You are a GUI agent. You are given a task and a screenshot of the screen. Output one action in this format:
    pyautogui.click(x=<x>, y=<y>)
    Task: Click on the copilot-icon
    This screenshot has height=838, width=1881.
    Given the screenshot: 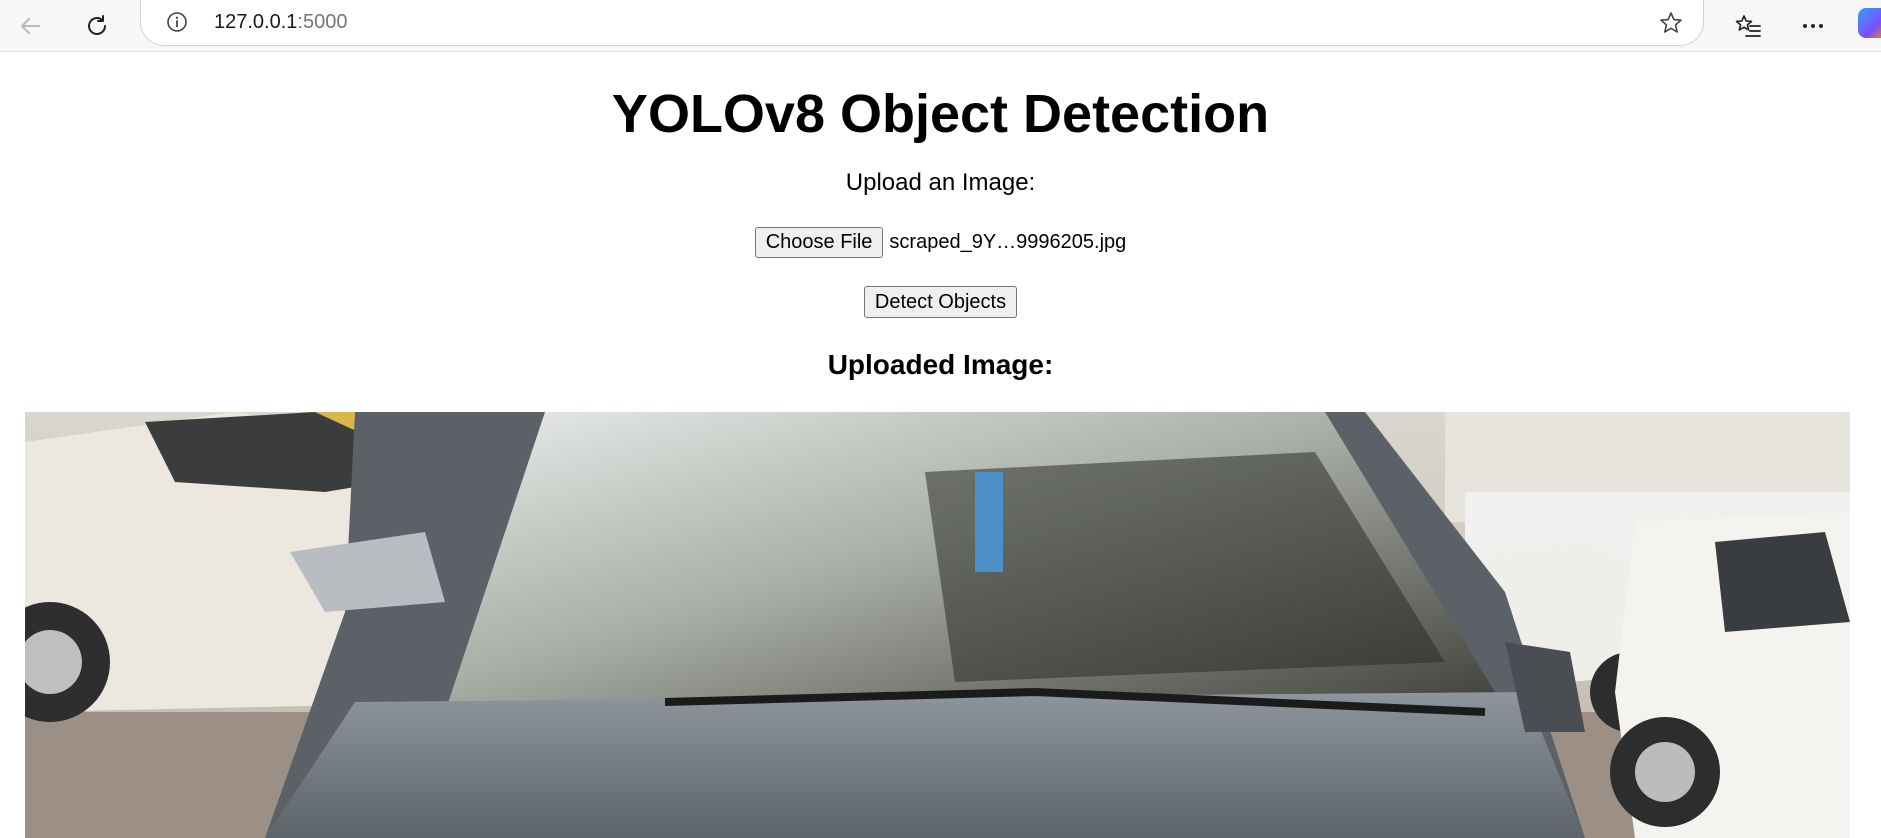 What is the action you would take?
    pyautogui.click(x=1869, y=23)
    